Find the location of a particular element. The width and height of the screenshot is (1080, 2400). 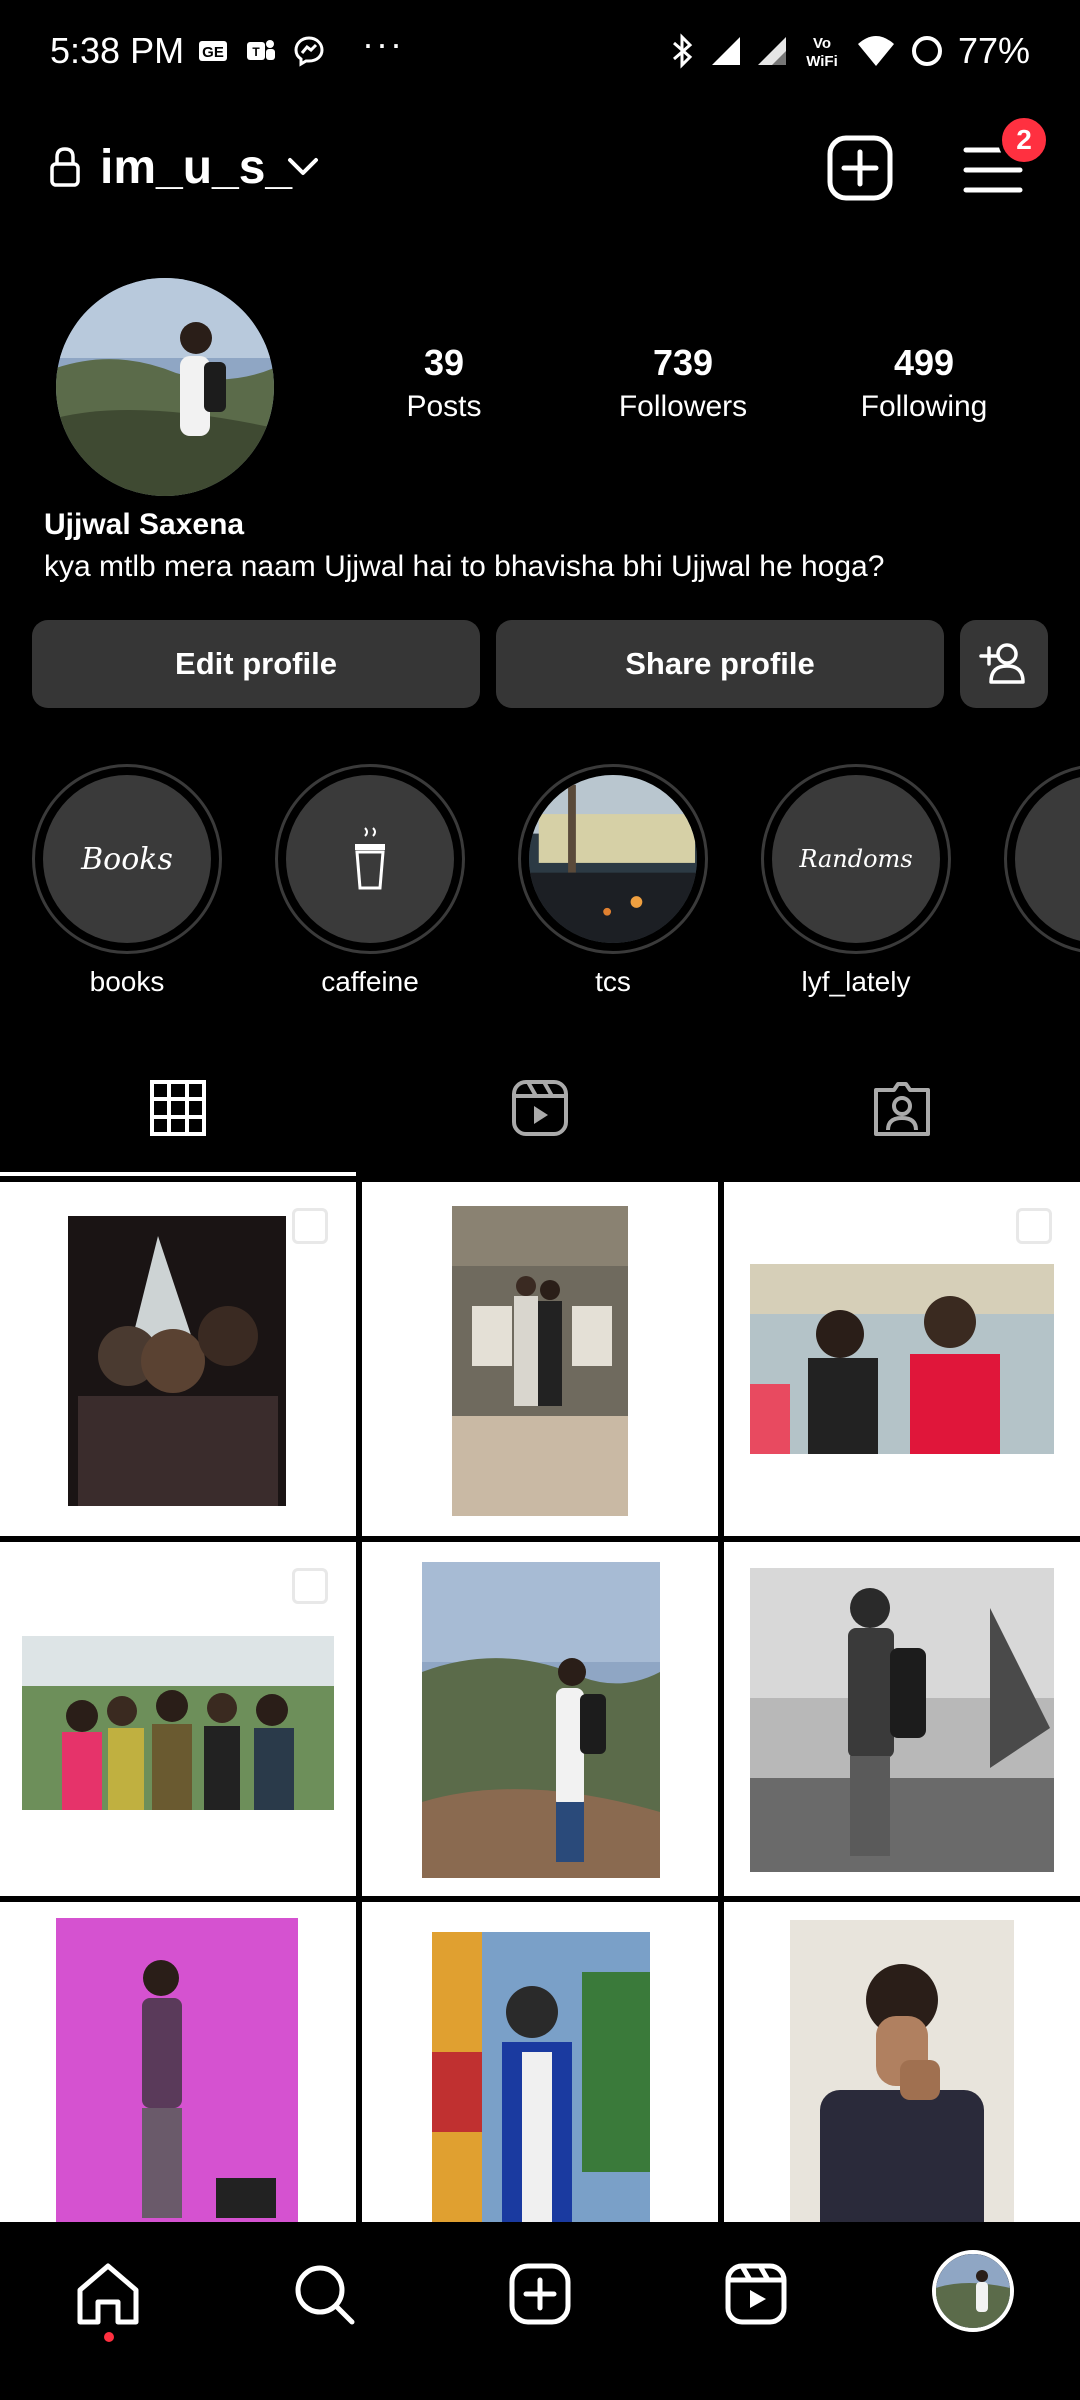

lock-icon is located at coordinates (65, 167).